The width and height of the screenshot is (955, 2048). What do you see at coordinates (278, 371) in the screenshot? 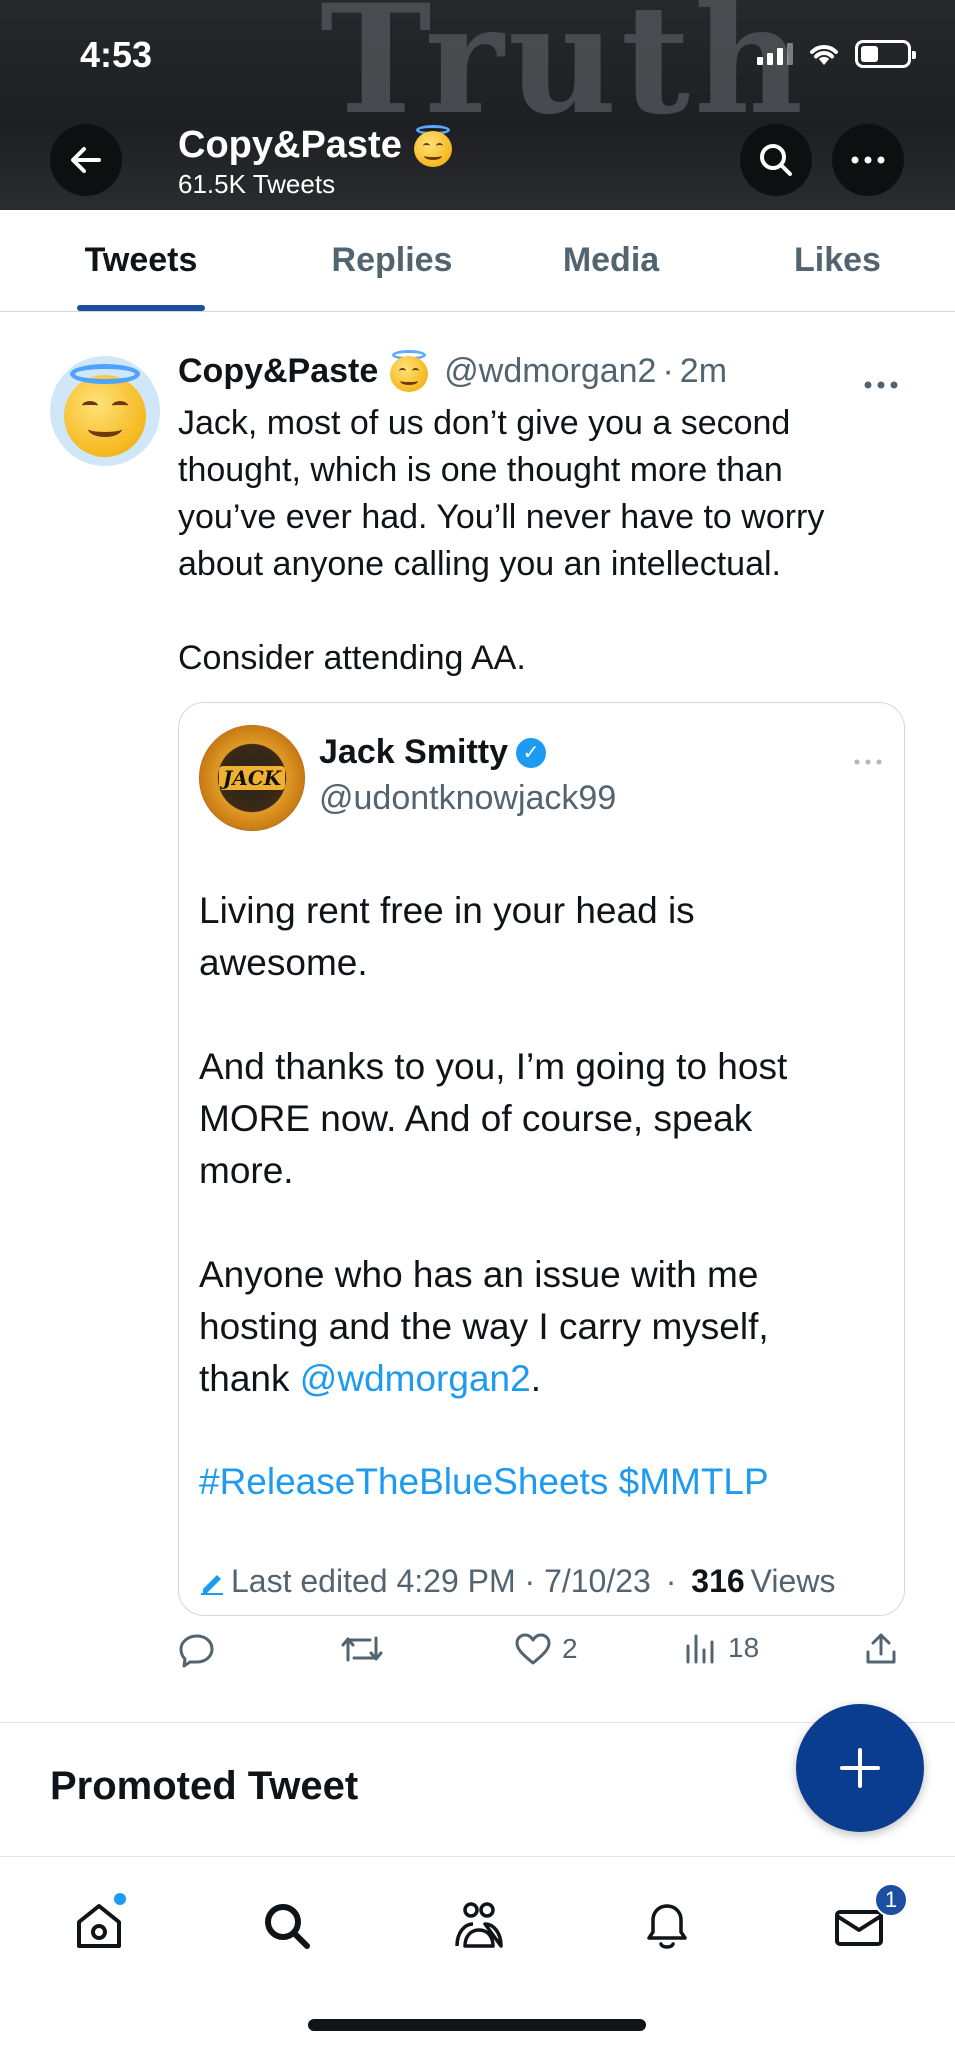
I see `tweet-author-name: Copy&Paste` at bounding box center [278, 371].